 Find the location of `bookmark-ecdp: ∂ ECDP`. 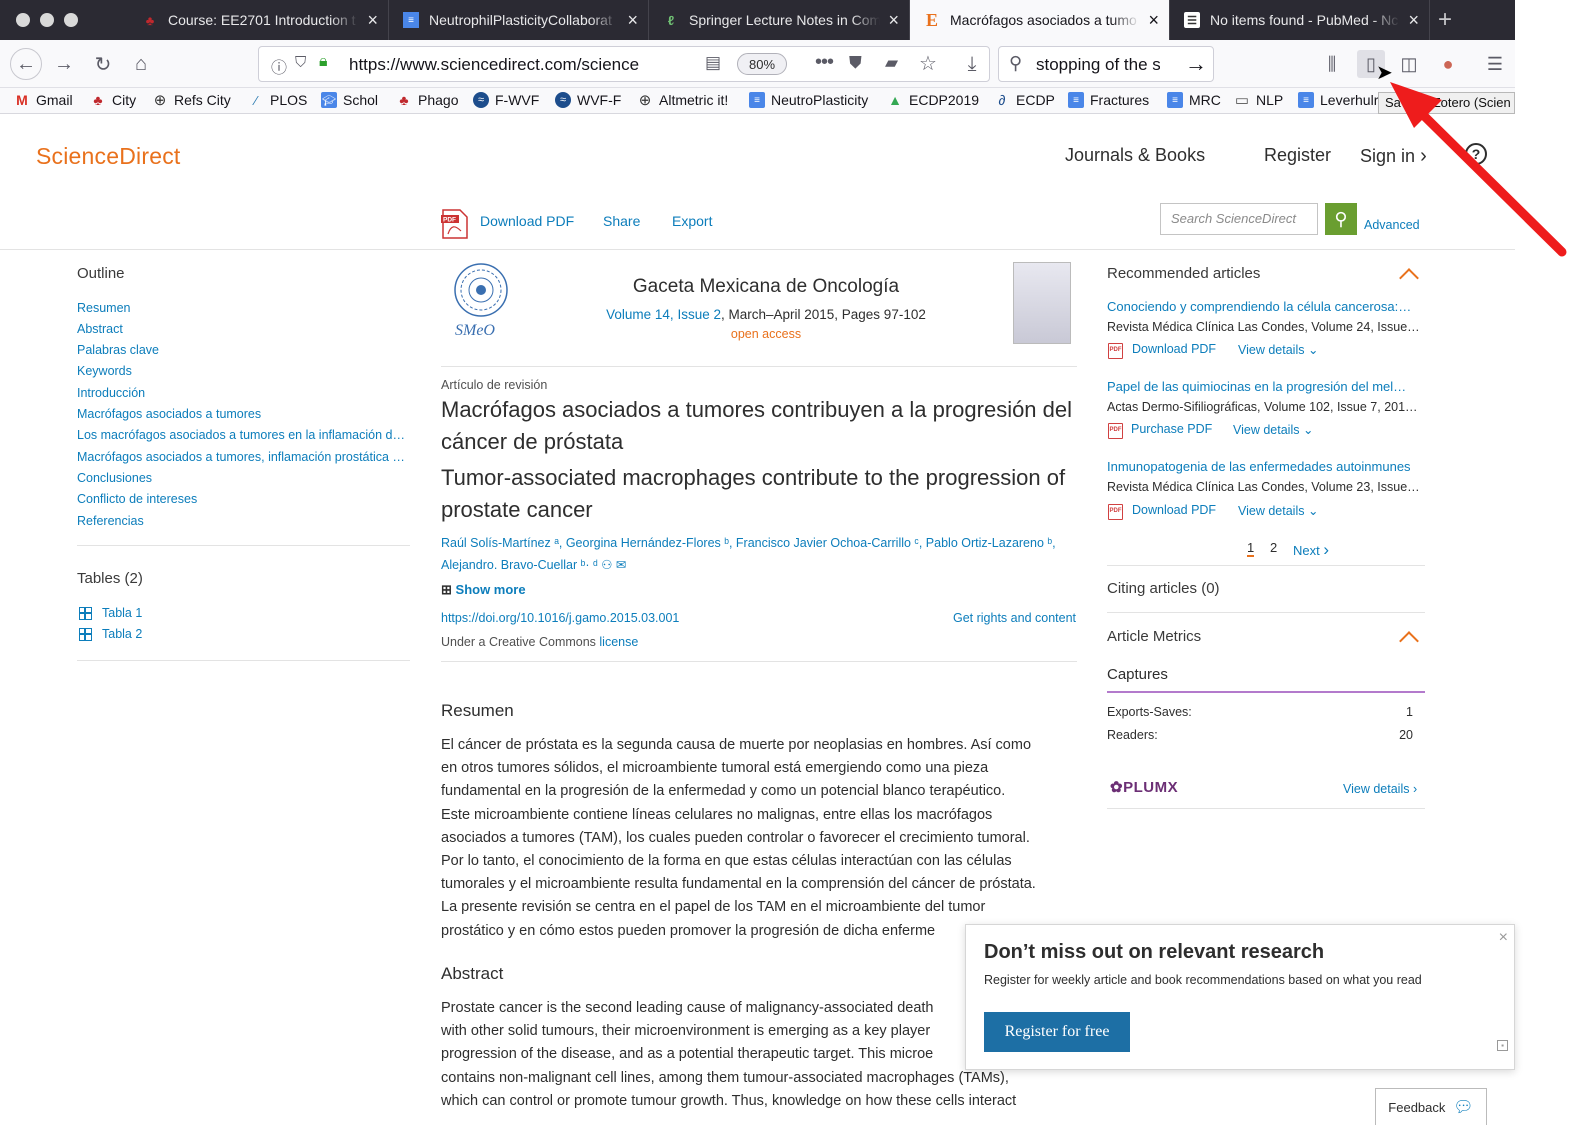

bookmark-ecdp: ∂ ECDP is located at coordinates (1024, 100).